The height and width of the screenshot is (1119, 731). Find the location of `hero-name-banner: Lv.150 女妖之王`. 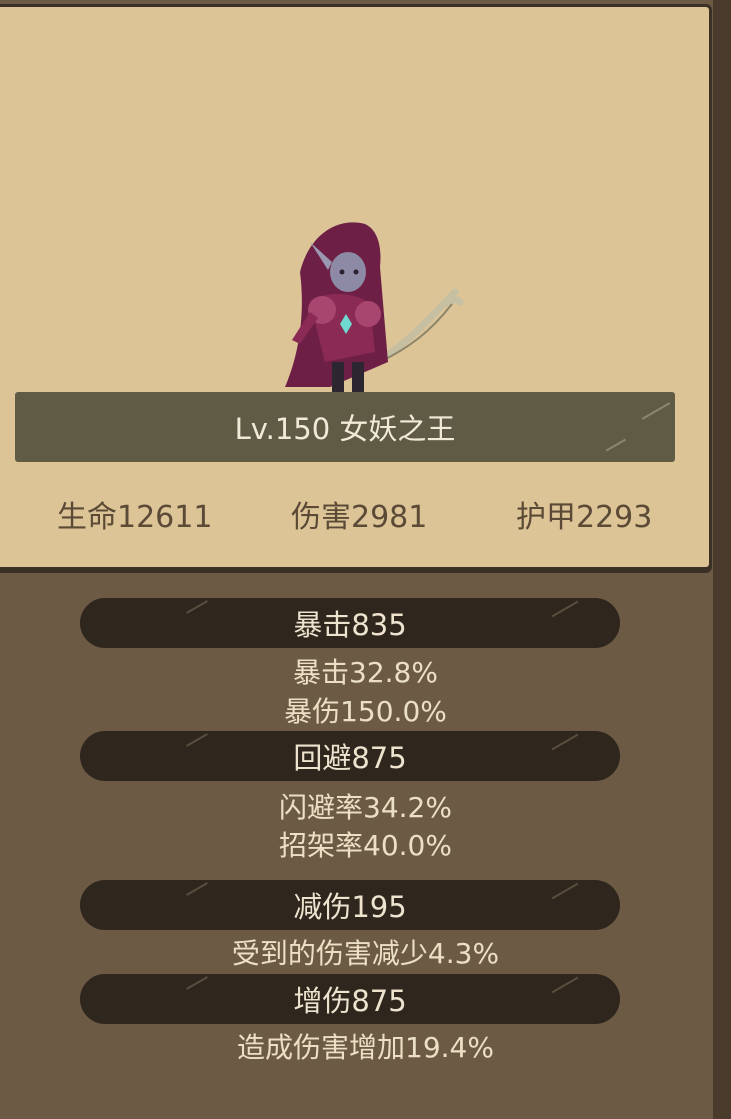

hero-name-banner: Lv.150 女妖之王 is located at coordinates (345, 427).